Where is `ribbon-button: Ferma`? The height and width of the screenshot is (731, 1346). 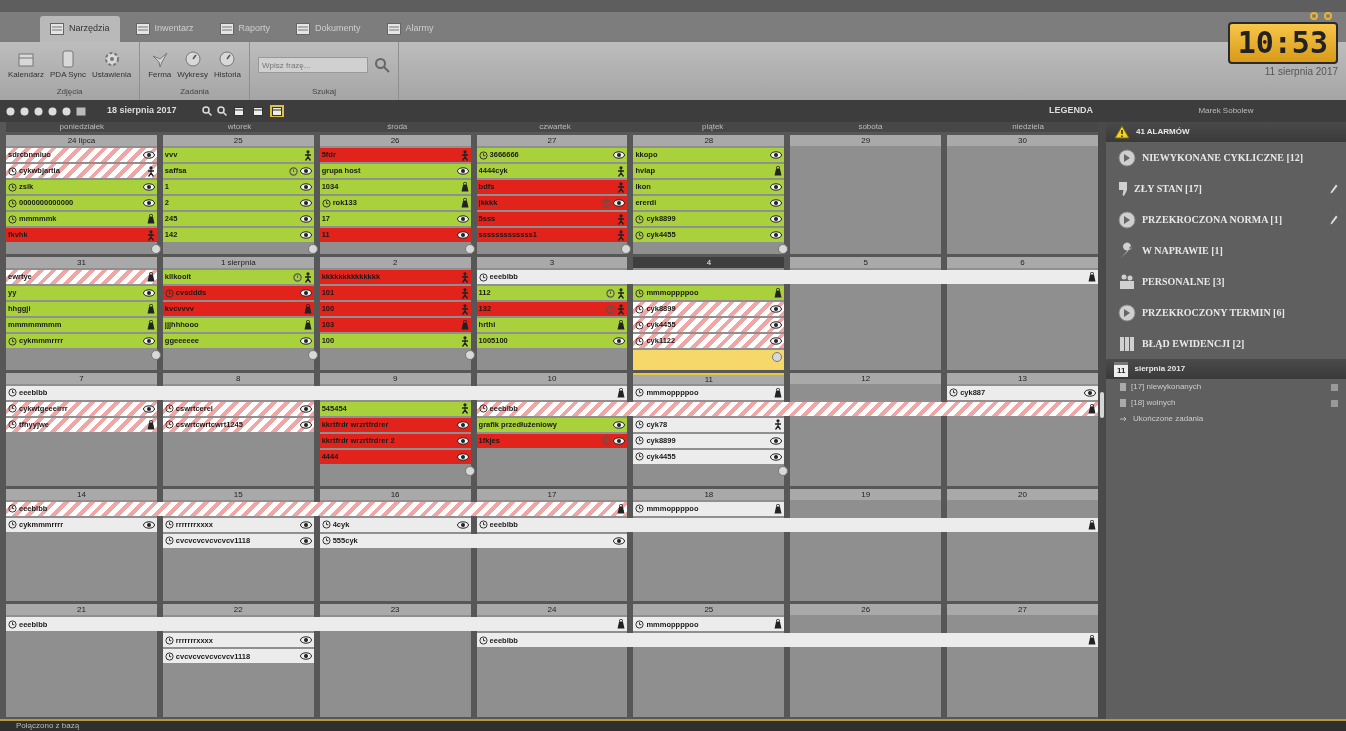
ribbon-button: Ferma is located at coordinates (160, 65).